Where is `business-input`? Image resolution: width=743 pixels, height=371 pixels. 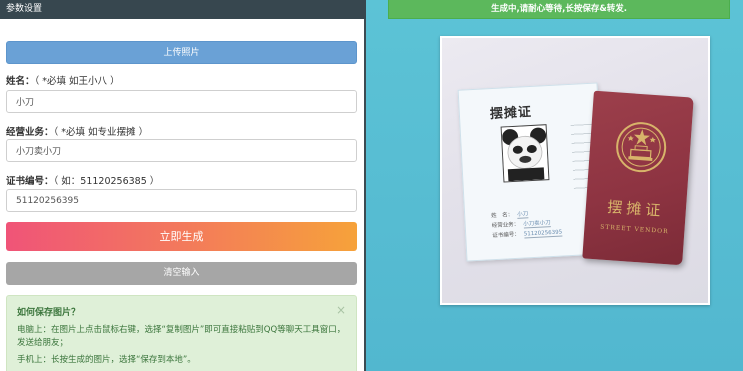
business-input is located at coordinates (181, 150).